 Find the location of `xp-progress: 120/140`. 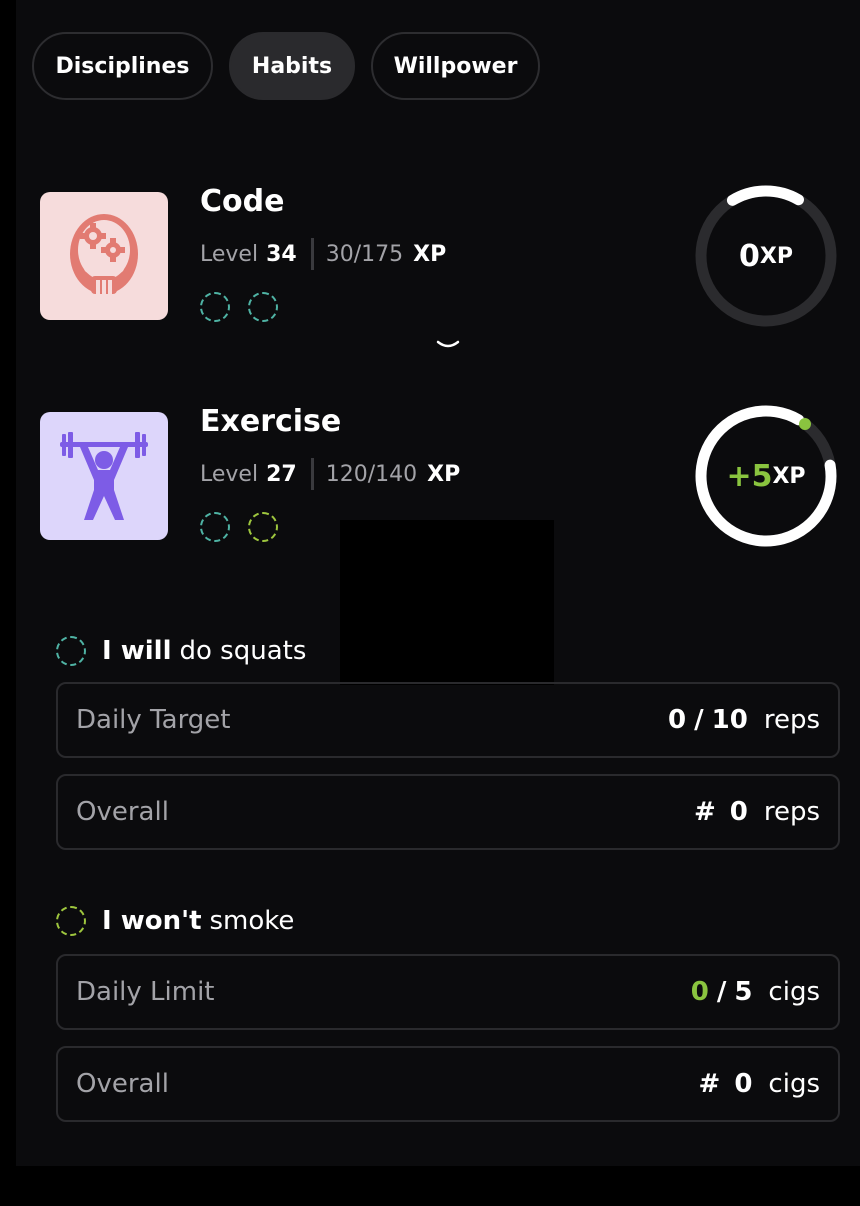

xp-progress: 120/140 is located at coordinates (371, 474).